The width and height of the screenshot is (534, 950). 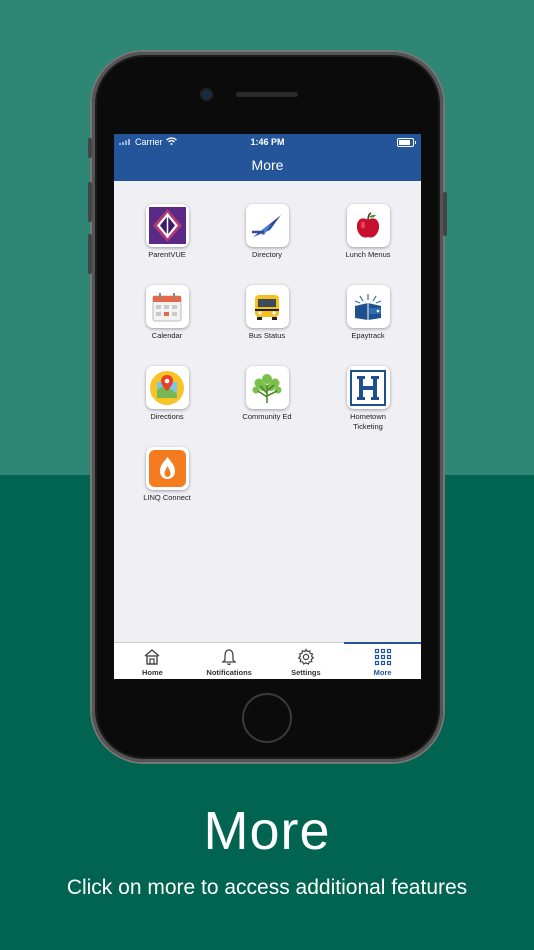 What do you see at coordinates (382, 657) in the screenshot?
I see `grid-icon` at bounding box center [382, 657].